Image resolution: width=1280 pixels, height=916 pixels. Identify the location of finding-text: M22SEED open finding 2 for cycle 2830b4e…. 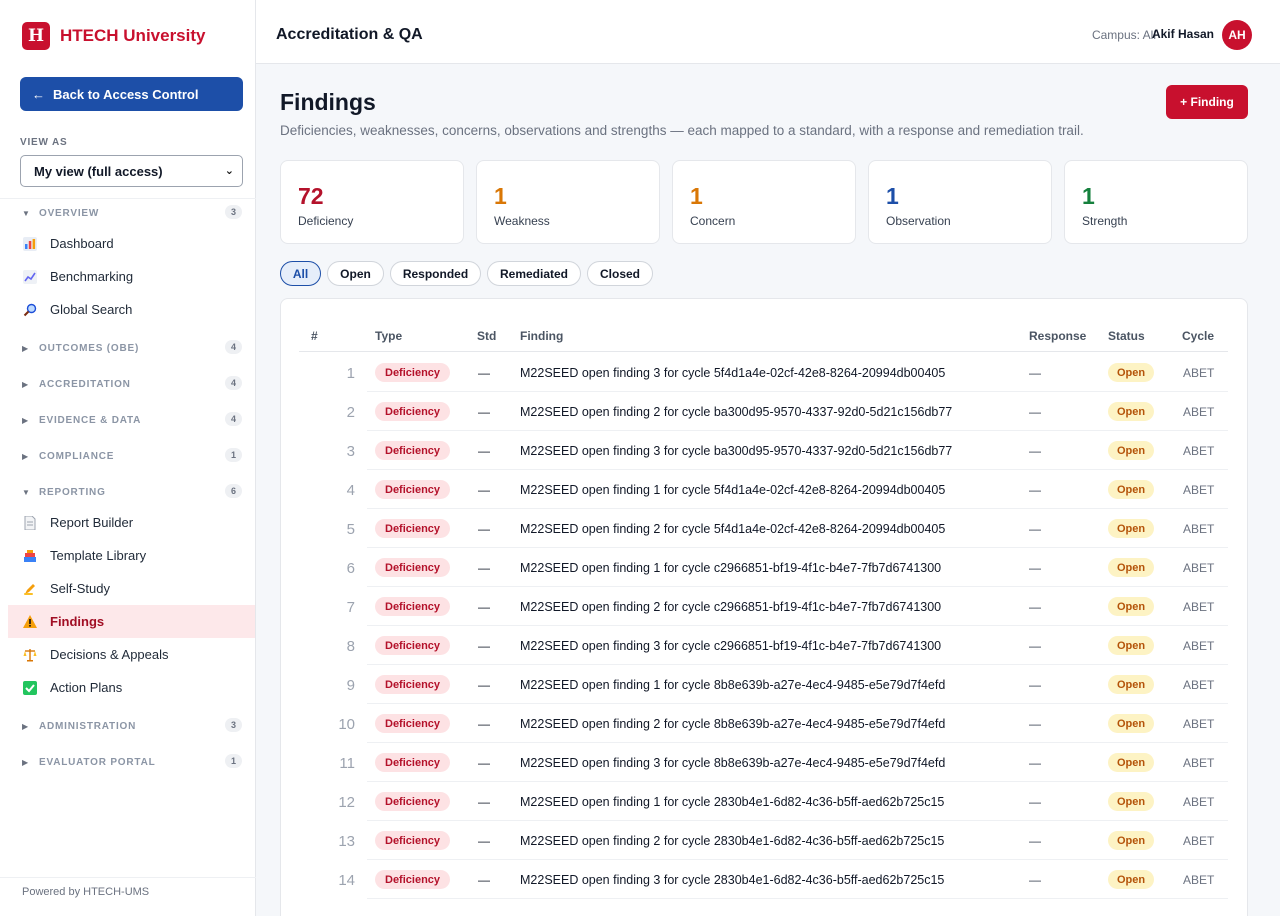
(732, 841).